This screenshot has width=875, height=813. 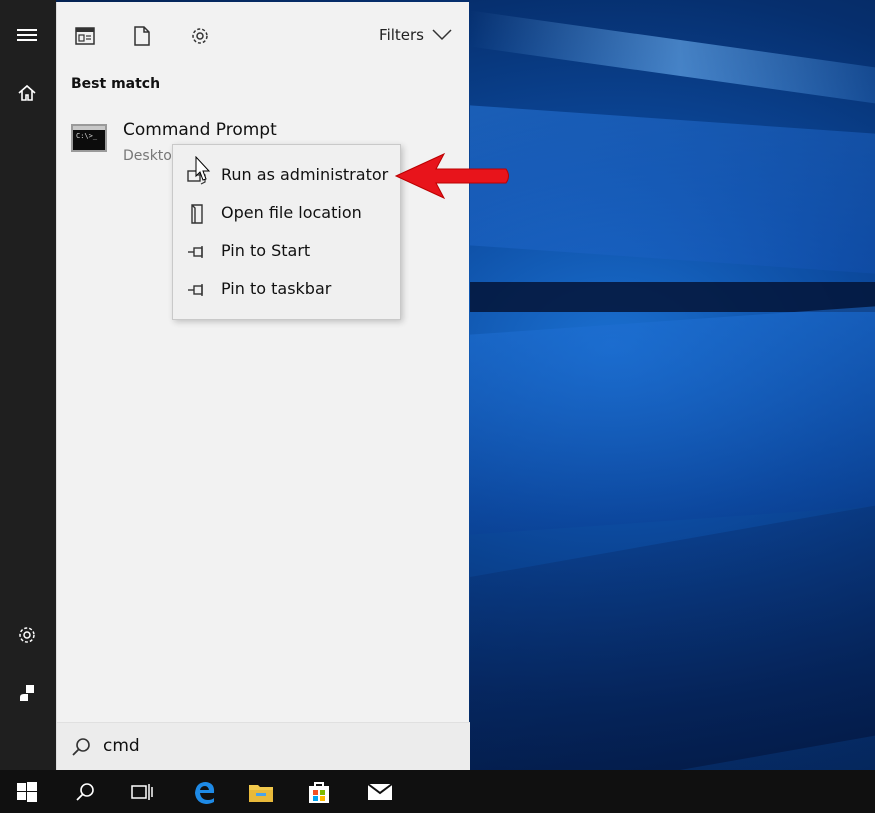 What do you see at coordinates (263, 746) in the screenshot?
I see `search-box: cmd` at bounding box center [263, 746].